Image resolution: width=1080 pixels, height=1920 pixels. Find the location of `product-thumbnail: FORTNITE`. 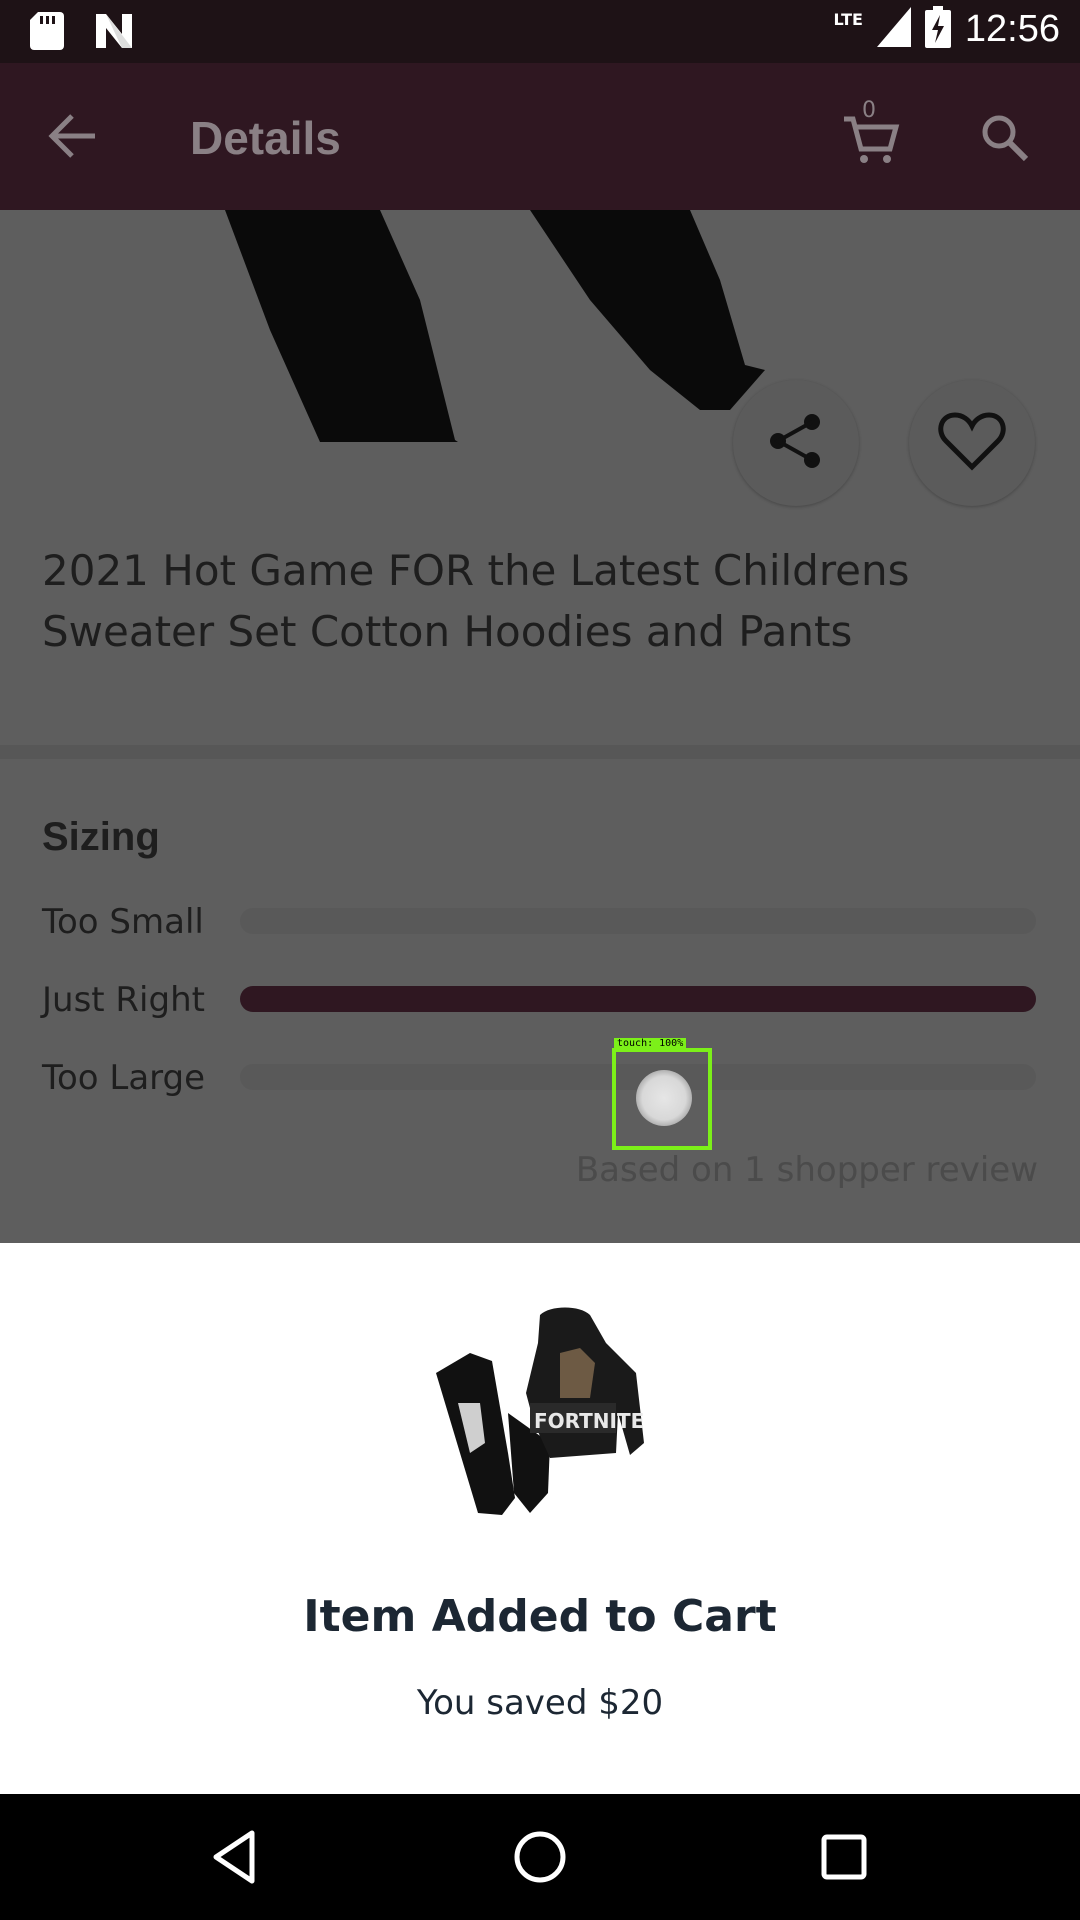

product-thumbnail: FORTNITE is located at coordinates (540, 1410).